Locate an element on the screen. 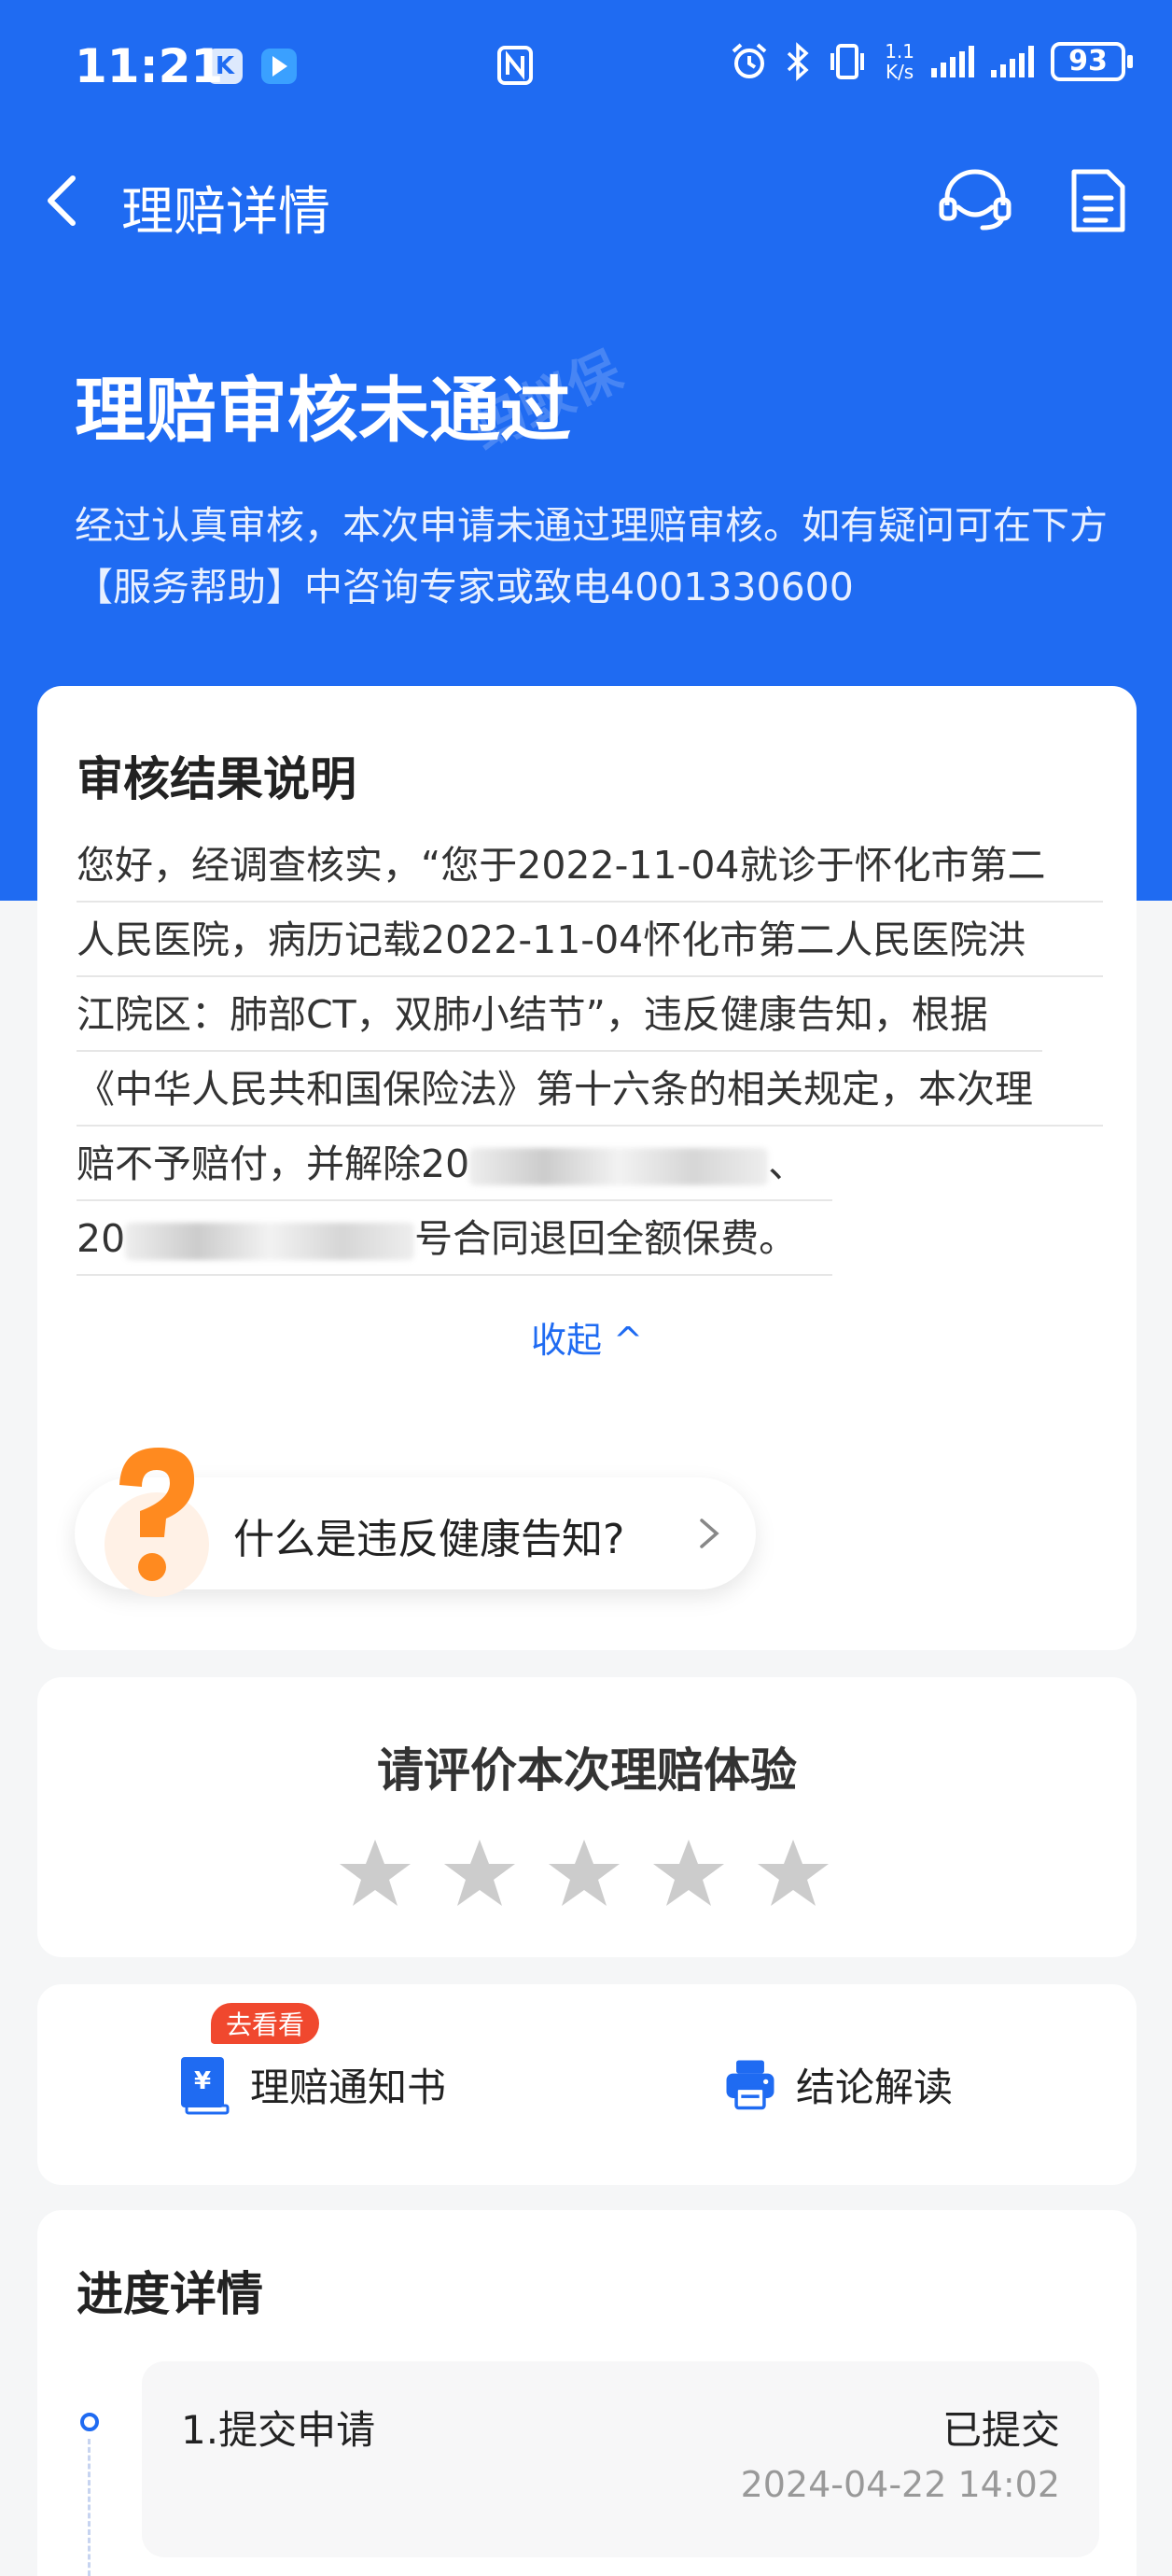 The image size is (1172, 2576). question-mark-icon is located at coordinates (157, 1522).